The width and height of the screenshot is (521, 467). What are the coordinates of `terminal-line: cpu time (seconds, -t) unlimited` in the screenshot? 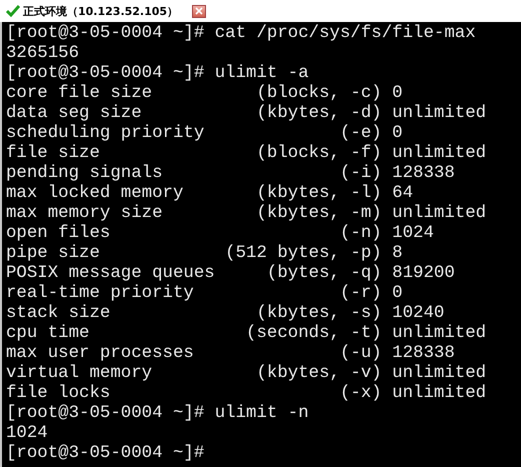 It's located at (246, 334).